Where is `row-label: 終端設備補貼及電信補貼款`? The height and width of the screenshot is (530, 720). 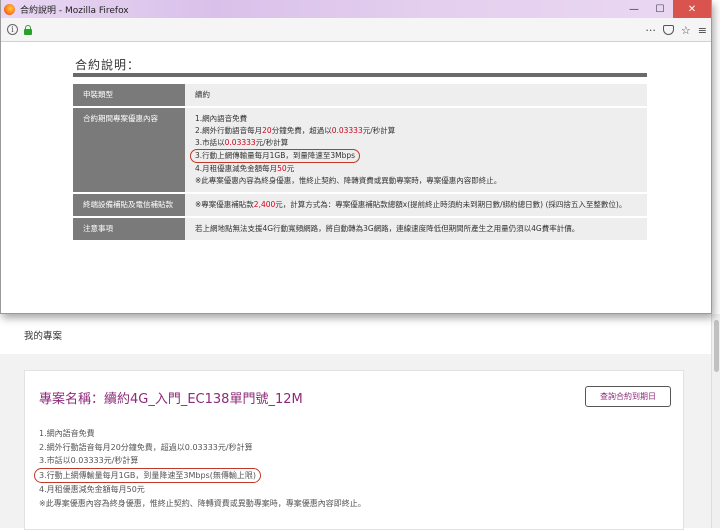
row-label: 終端設備補貼及電信補貼款 is located at coordinates (129, 205).